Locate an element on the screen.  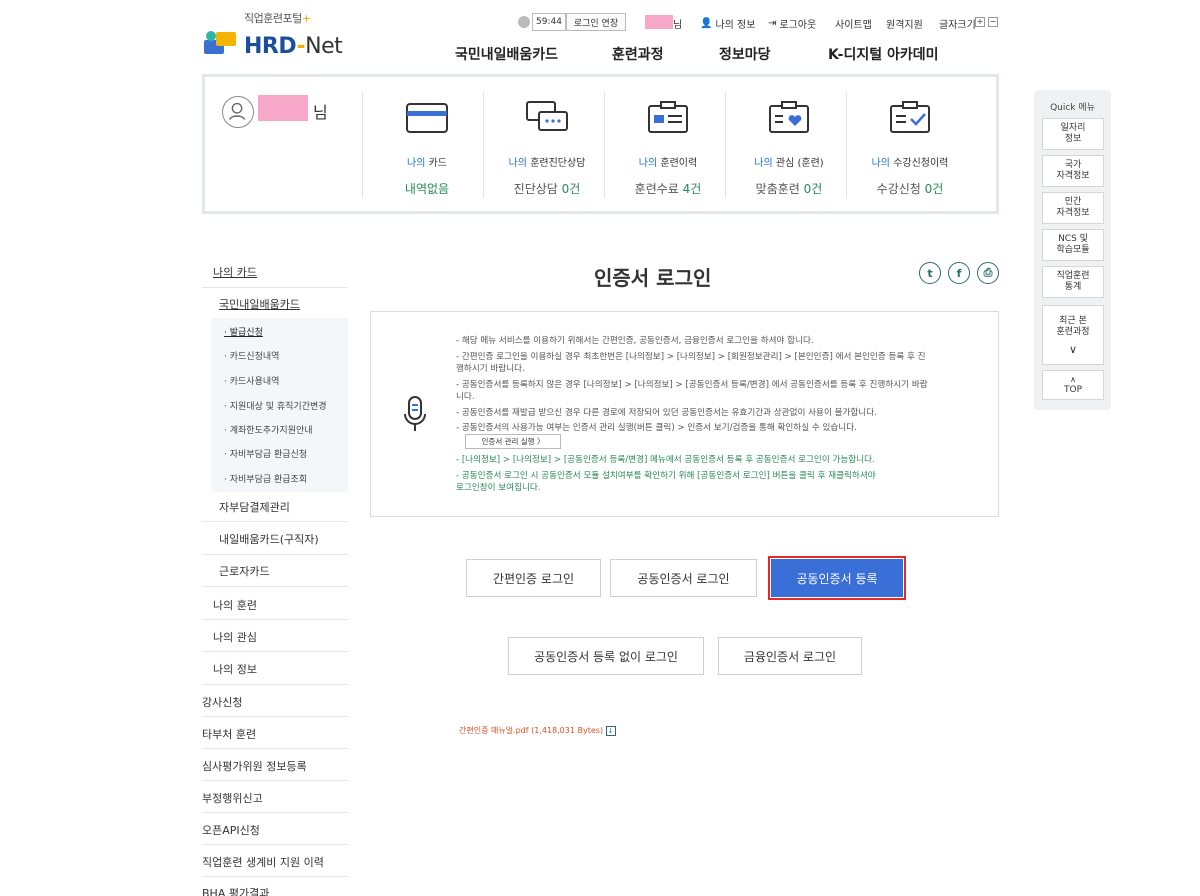
font-size-label: 글자크기 is located at coordinates (957, 25).